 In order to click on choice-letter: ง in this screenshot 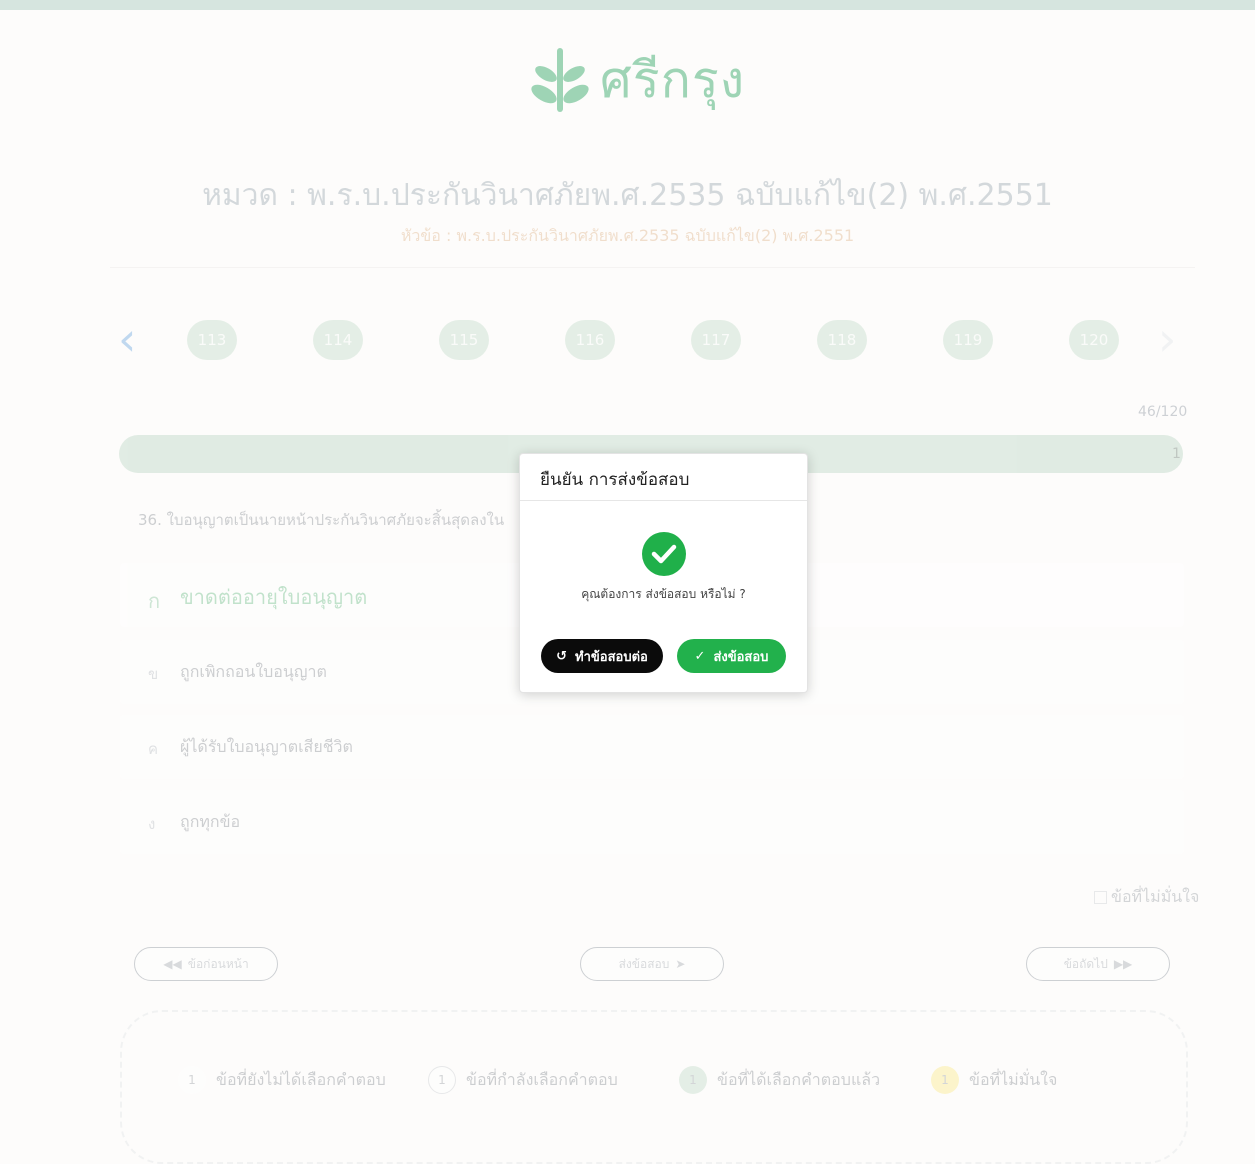, I will do `click(152, 824)`.